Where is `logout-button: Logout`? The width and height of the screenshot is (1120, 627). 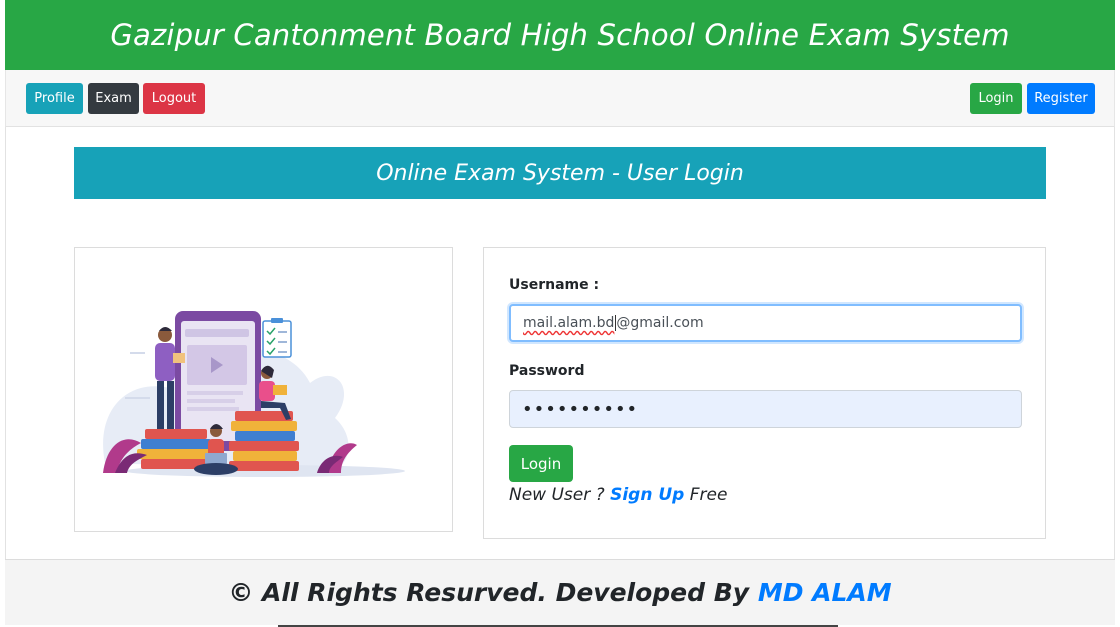
logout-button: Logout is located at coordinates (174, 98).